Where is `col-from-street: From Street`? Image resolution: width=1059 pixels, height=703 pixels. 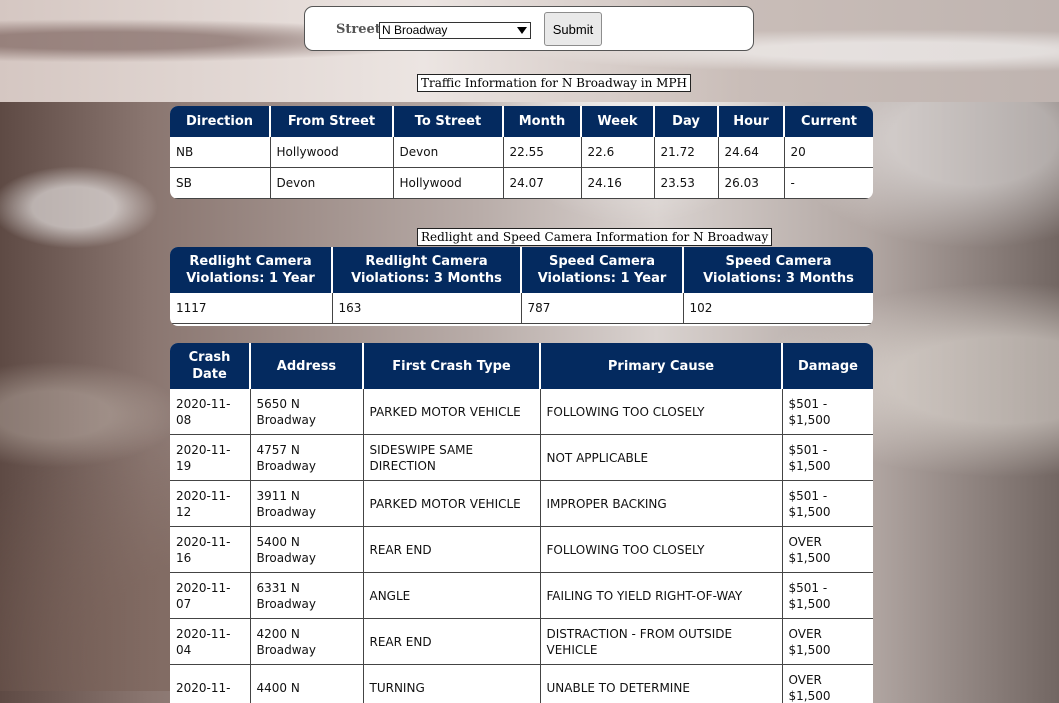
col-from-street: From Street is located at coordinates (331, 121).